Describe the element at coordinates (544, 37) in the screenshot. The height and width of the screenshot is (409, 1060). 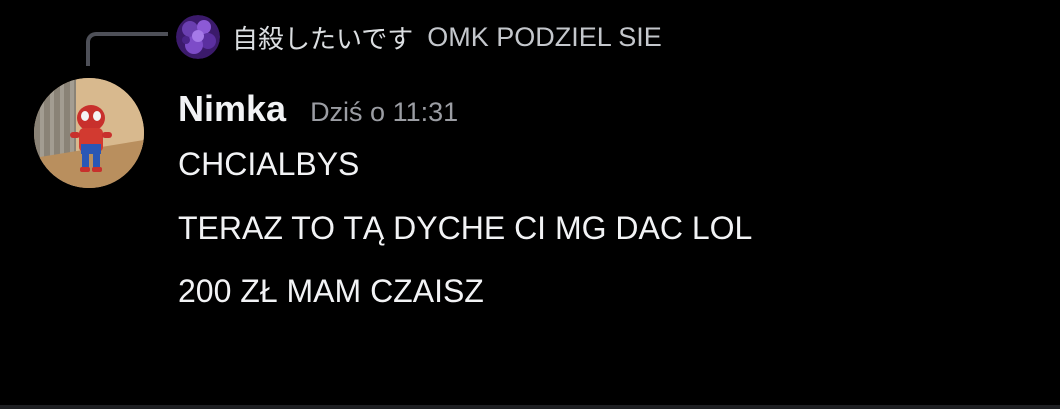
I see `reply-text: OMK PODZIEL SIE` at that location.